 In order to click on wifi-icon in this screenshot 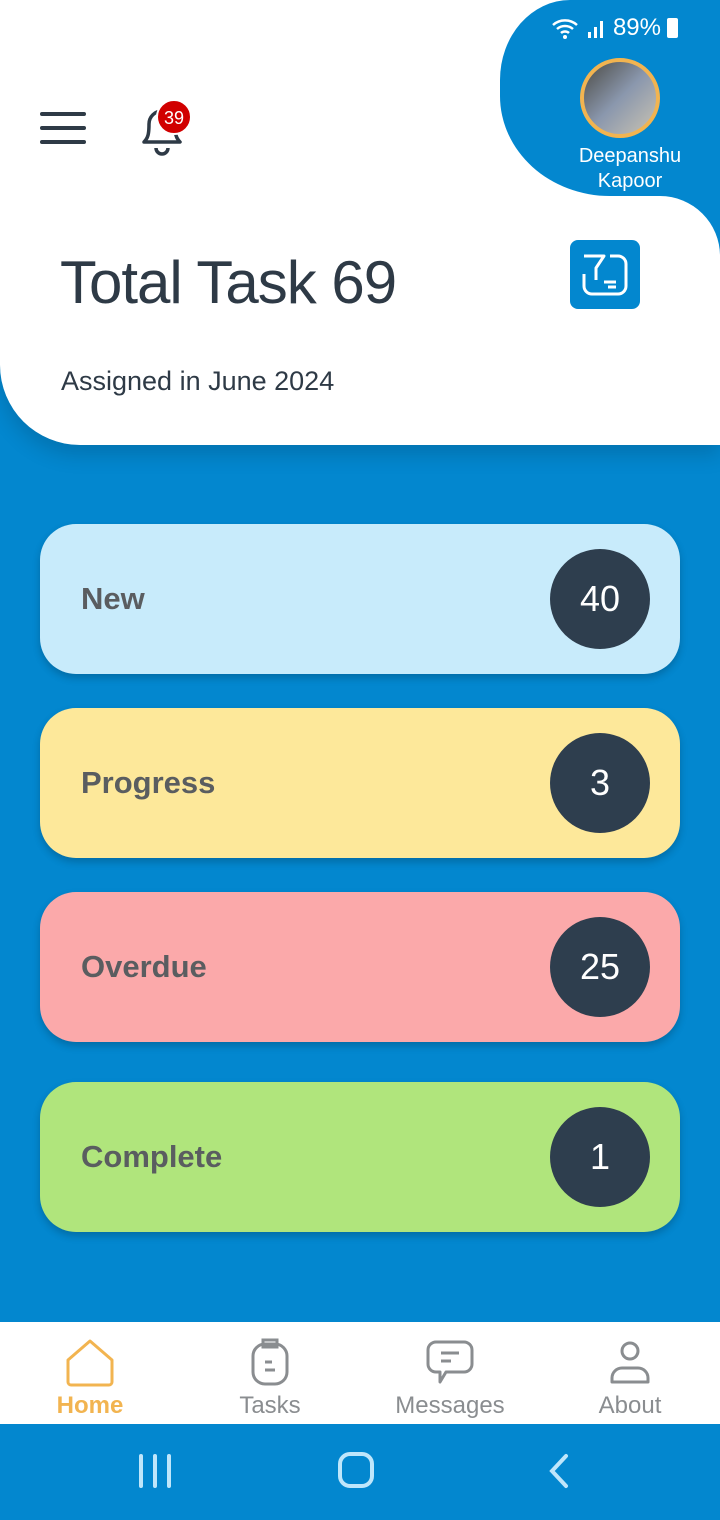, I will do `click(565, 29)`.